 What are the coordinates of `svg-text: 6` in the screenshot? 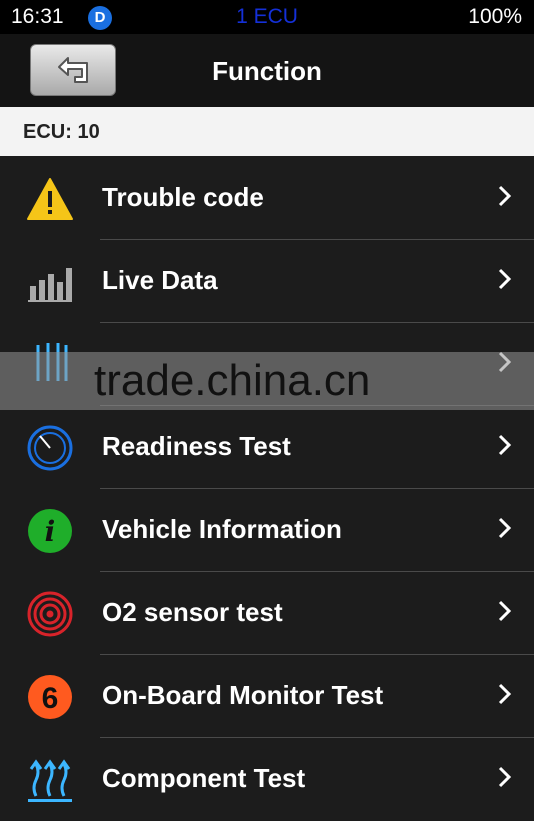 It's located at (50, 698).